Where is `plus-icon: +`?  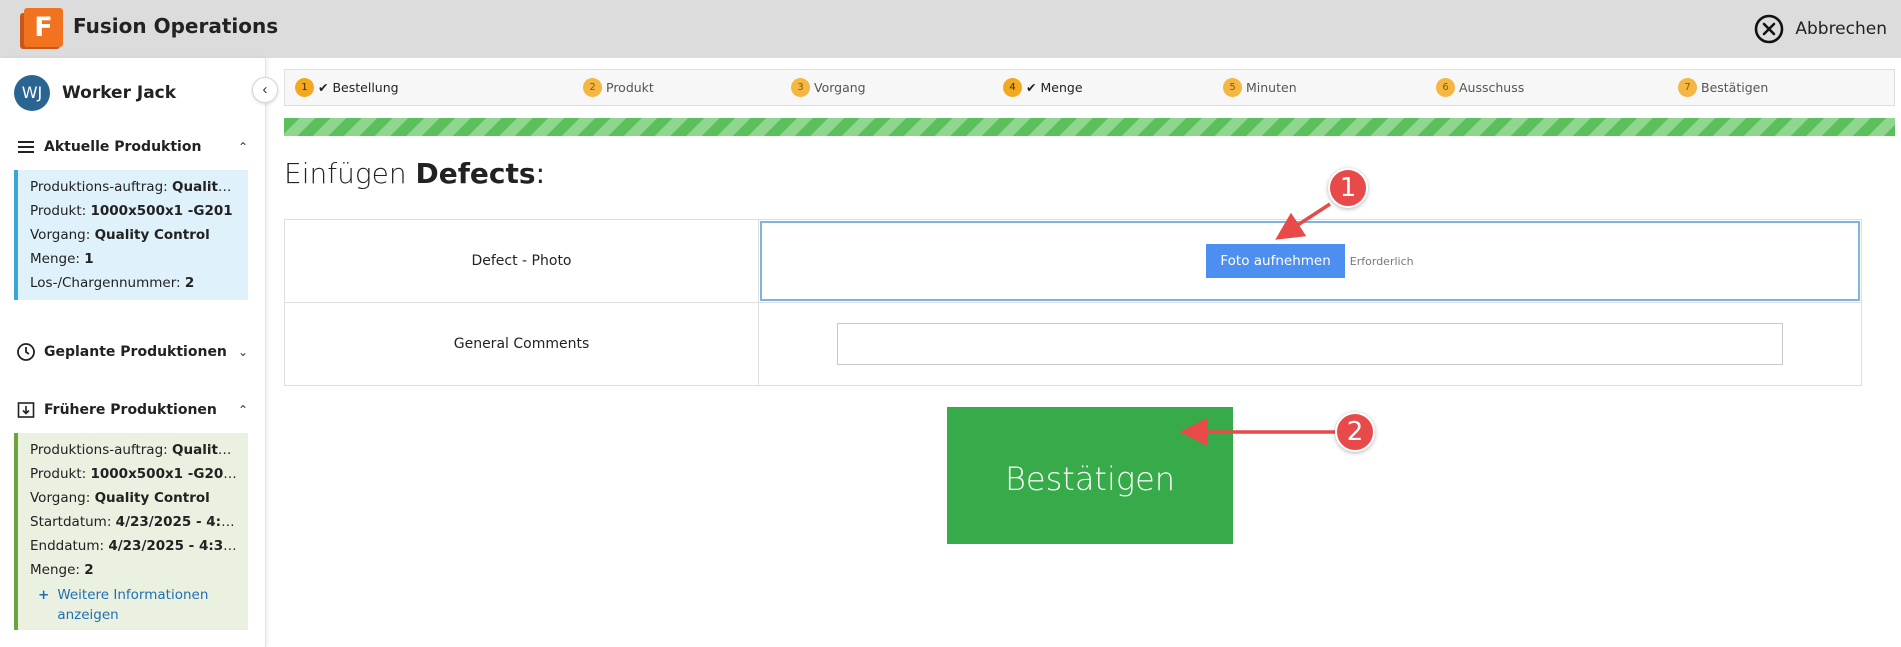
plus-icon: + is located at coordinates (44, 595).